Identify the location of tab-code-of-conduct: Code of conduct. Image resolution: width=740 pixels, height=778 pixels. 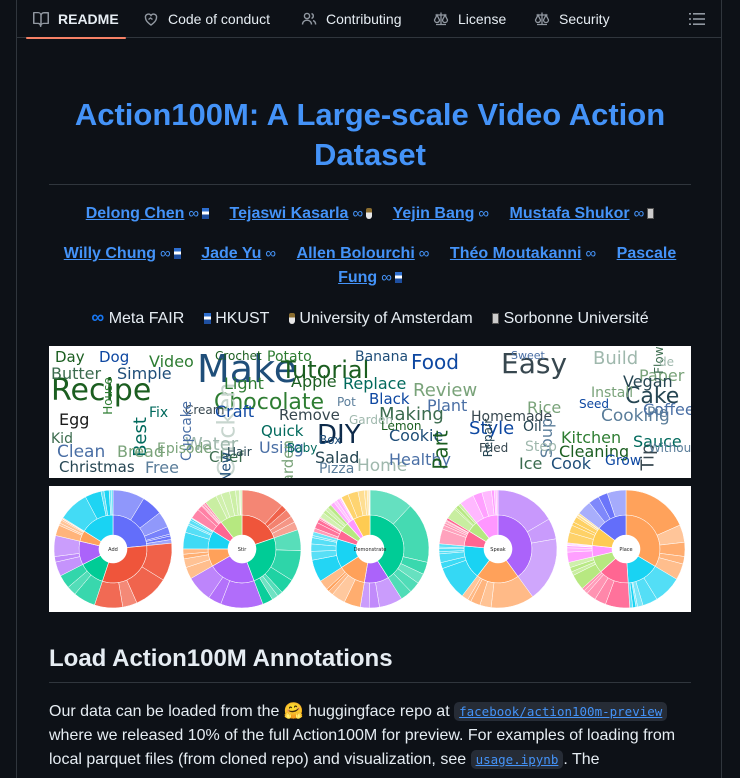
(206, 19).